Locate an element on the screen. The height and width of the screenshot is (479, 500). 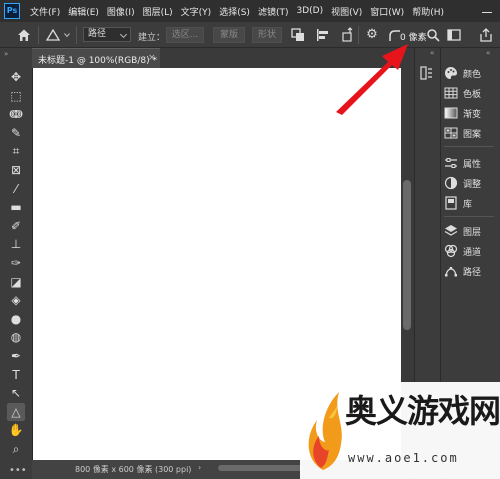
menu-select: 选择(S) is located at coordinates (234, 11).